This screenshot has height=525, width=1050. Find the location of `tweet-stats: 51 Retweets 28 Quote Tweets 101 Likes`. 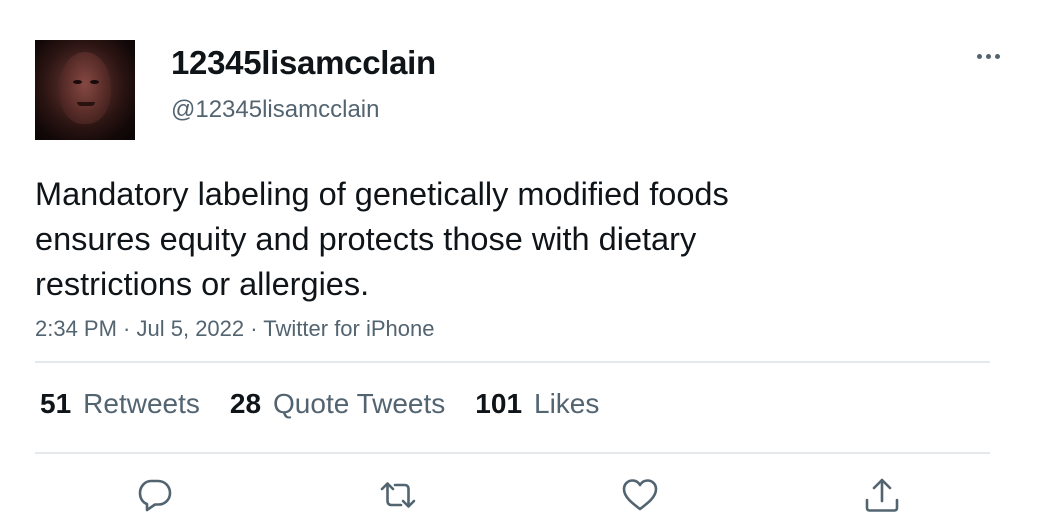

tweet-stats: 51 Retweets 28 Quote Tweets 101 Likes is located at coordinates (319, 404).